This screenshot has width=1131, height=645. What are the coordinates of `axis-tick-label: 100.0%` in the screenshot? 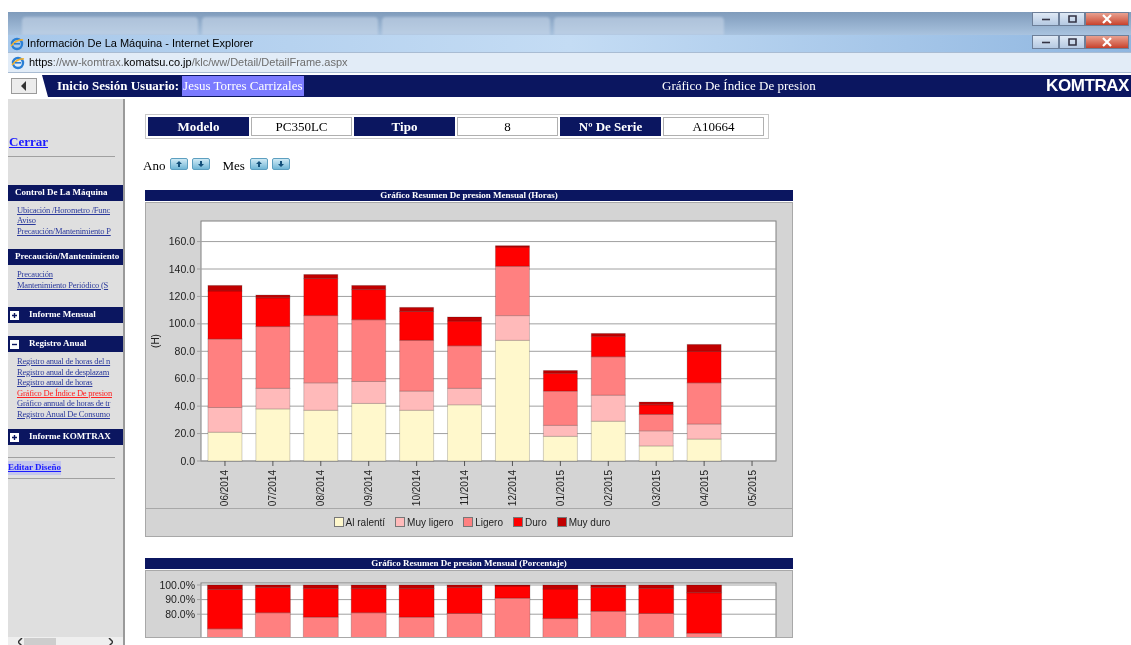 It's located at (177, 584).